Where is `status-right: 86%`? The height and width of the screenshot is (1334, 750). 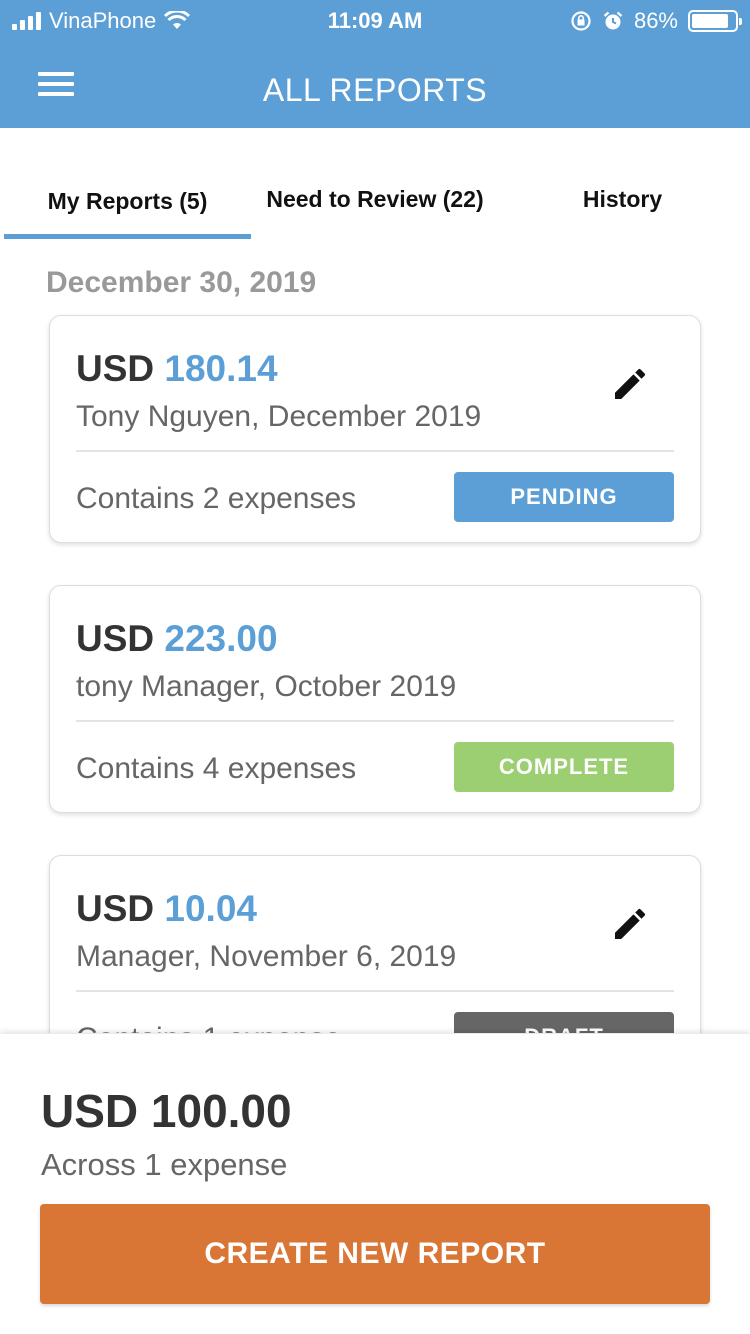
status-right: 86% is located at coordinates (656, 21).